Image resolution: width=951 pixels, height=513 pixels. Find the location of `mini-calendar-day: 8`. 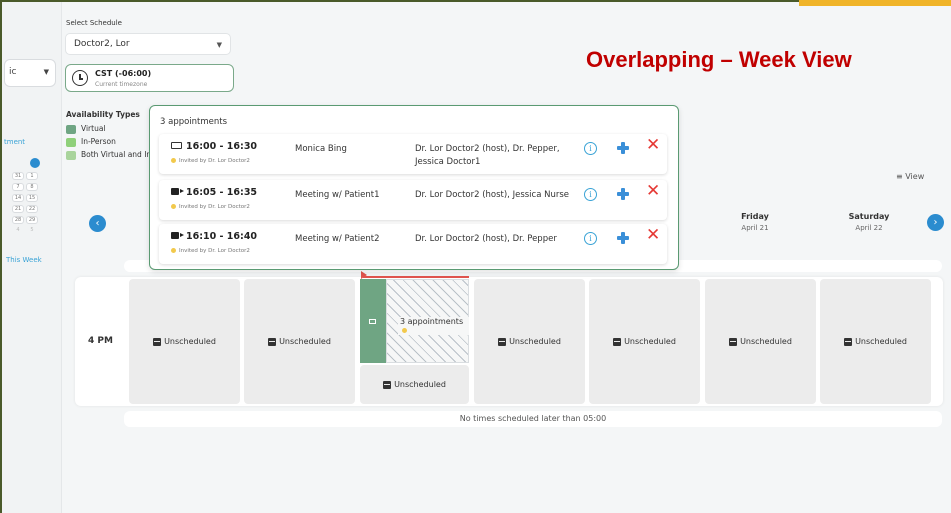

mini-calendar-day: 8 is located at coordinates (32, 187).